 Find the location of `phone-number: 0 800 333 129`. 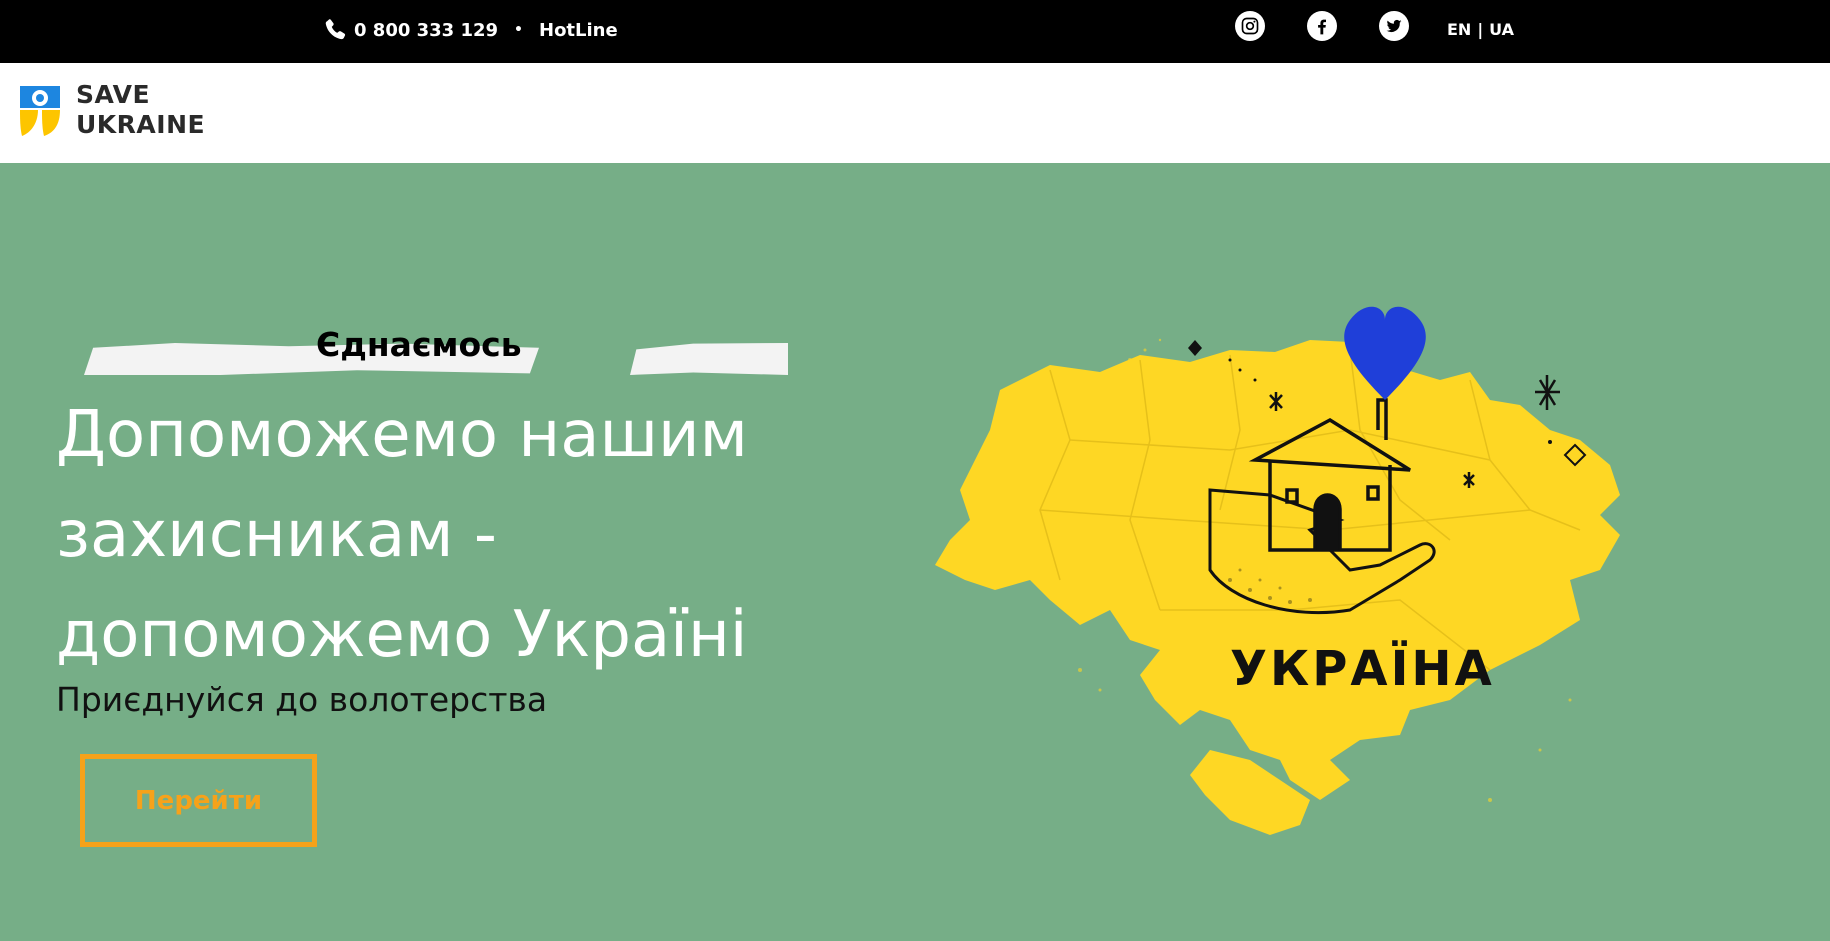

phone-number: 0 800 333 129 is located at coordinates (426, 30).